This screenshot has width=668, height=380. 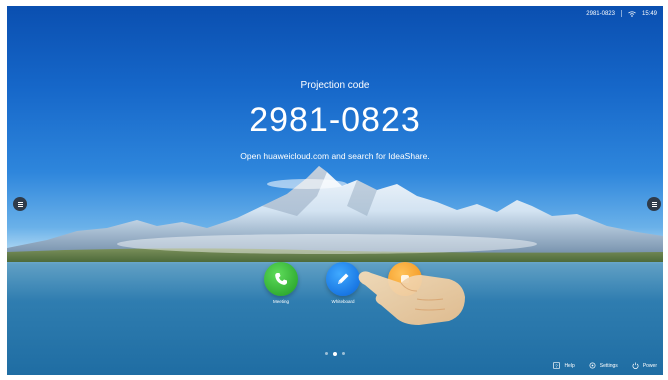 What do you see at coordinates (411, 298) in the screenshot?
I see `pointing-hand` at bounding box center [411, 298].